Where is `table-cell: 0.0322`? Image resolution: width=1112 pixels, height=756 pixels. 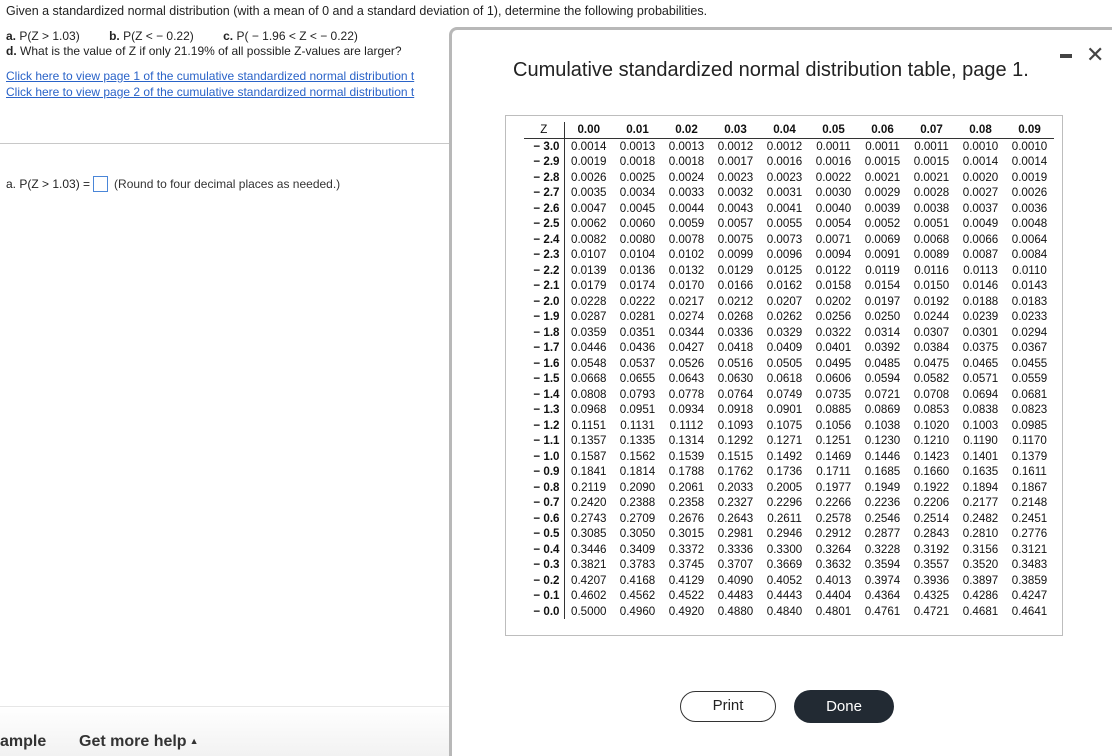 table-cell: 0.0322 is located at coordinates (833, 332).